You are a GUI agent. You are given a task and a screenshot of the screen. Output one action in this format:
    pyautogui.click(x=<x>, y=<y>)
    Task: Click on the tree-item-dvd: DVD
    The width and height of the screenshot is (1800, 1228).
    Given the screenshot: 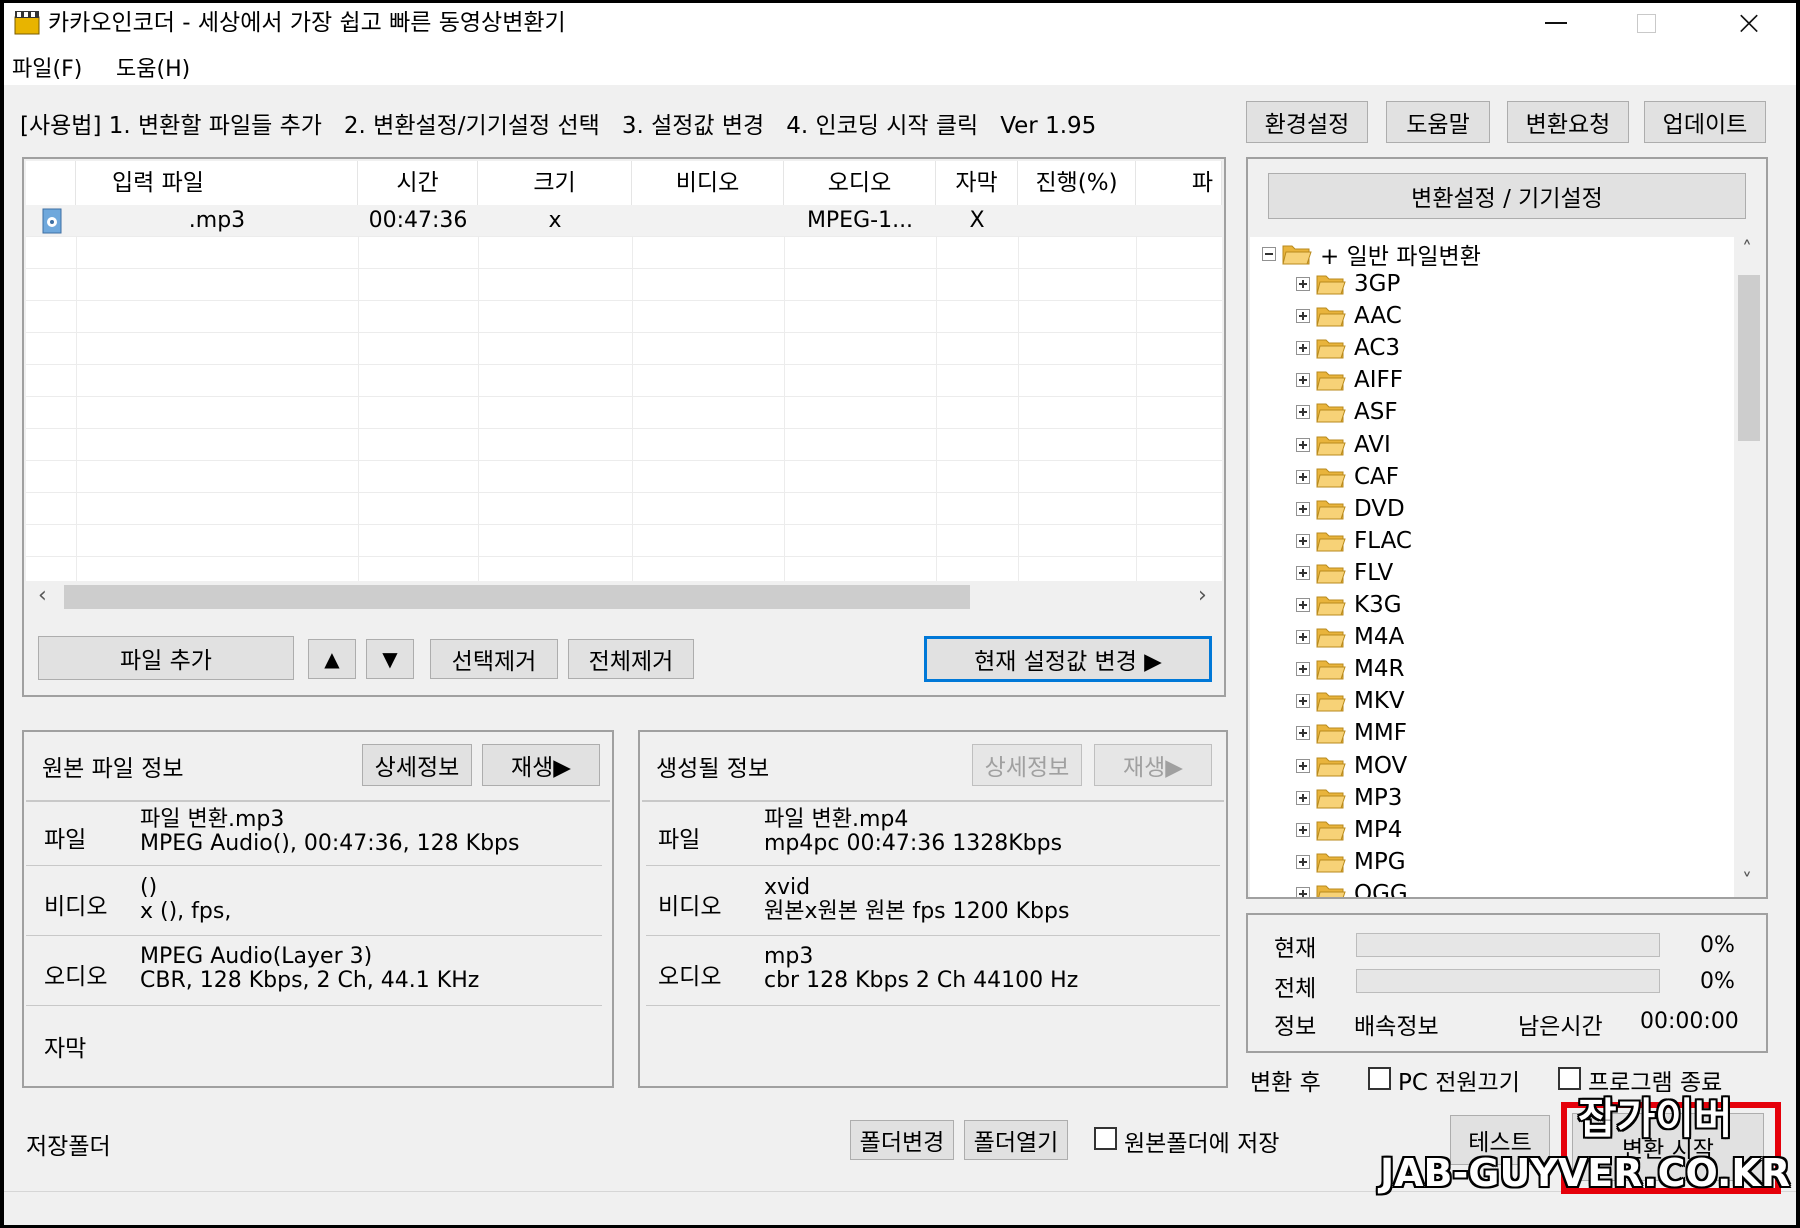 What is the action you would take?
    pyautogui.click(x=1350, y=509)
    